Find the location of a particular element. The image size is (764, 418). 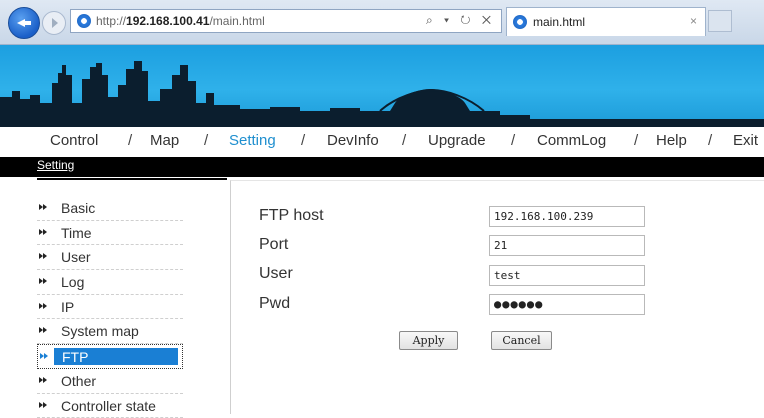

menu-help: Help is located at coordinates (671, 140).